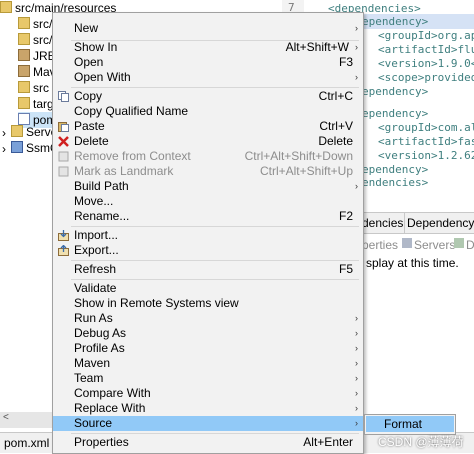 This screenshot has height=454, width=474. What do you see at coordinates (395, 91) in the screenshot?
I see `code-line: ependency>` at bounding box center [395, 91].